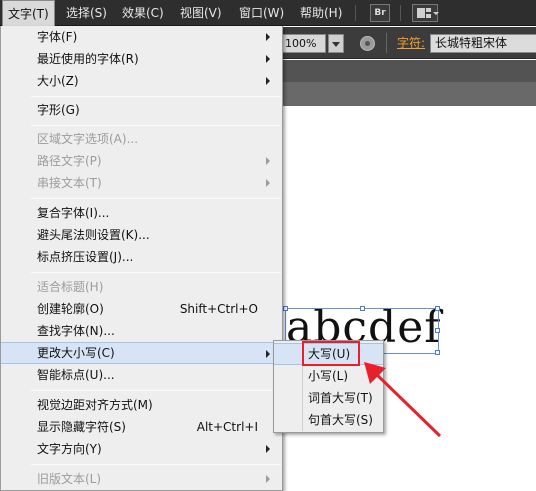  I want to click on menu-item-threaded-text: 串接文本(T), so click(141, 183).